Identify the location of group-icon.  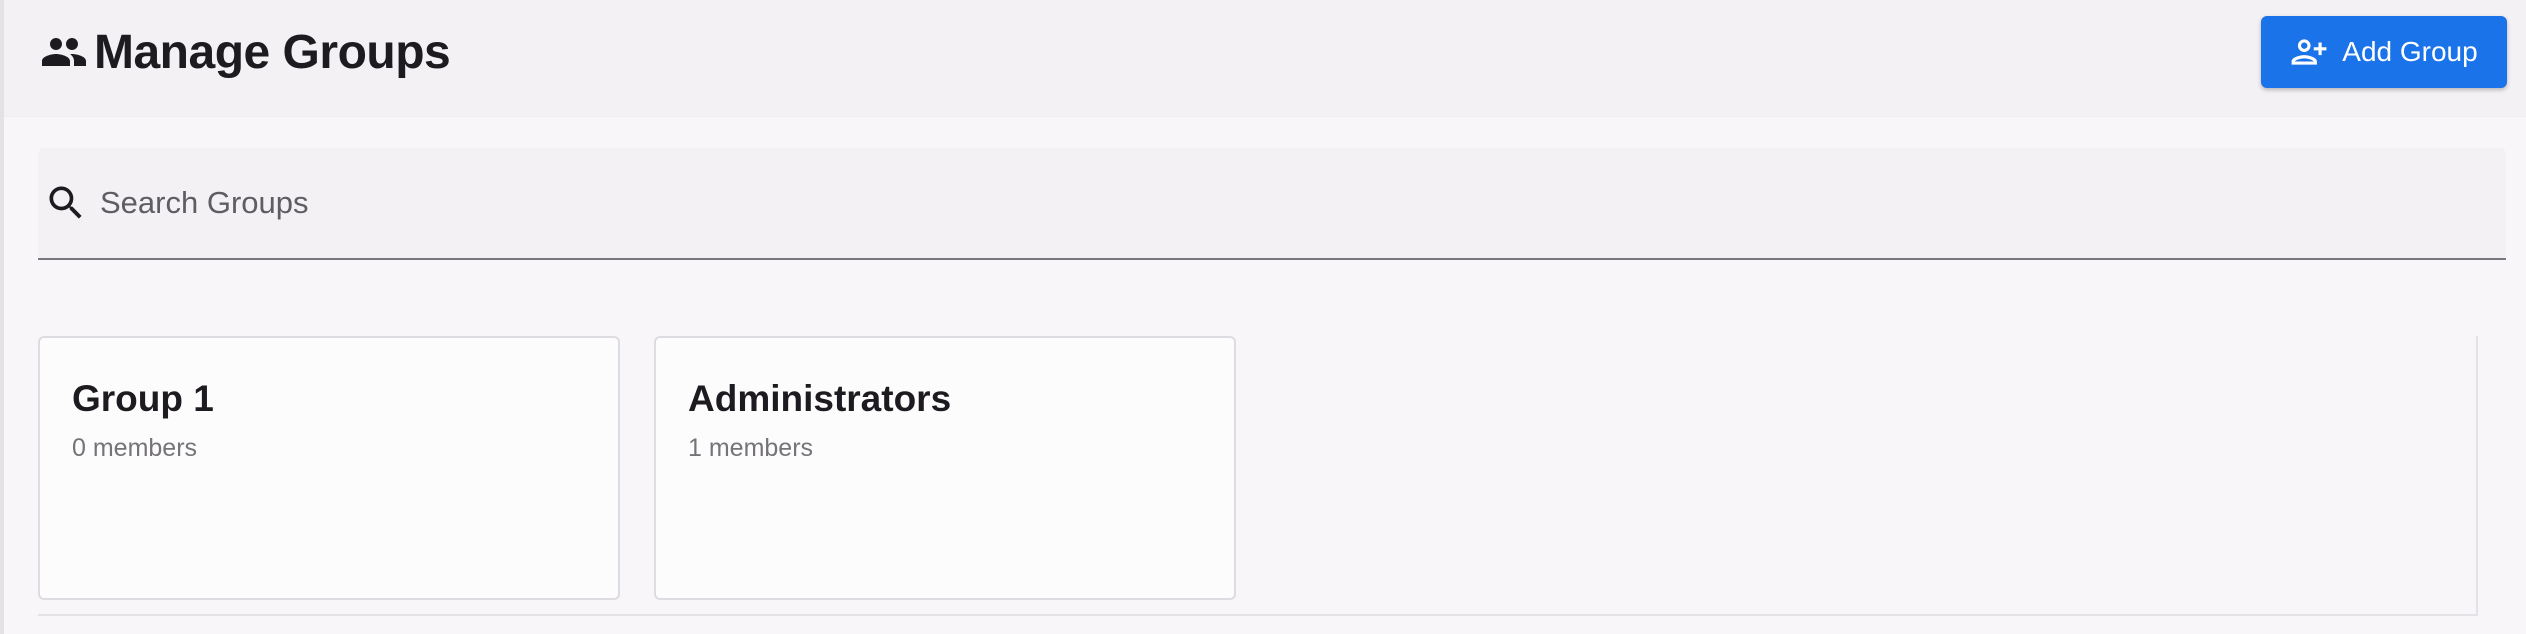
(64, 52).